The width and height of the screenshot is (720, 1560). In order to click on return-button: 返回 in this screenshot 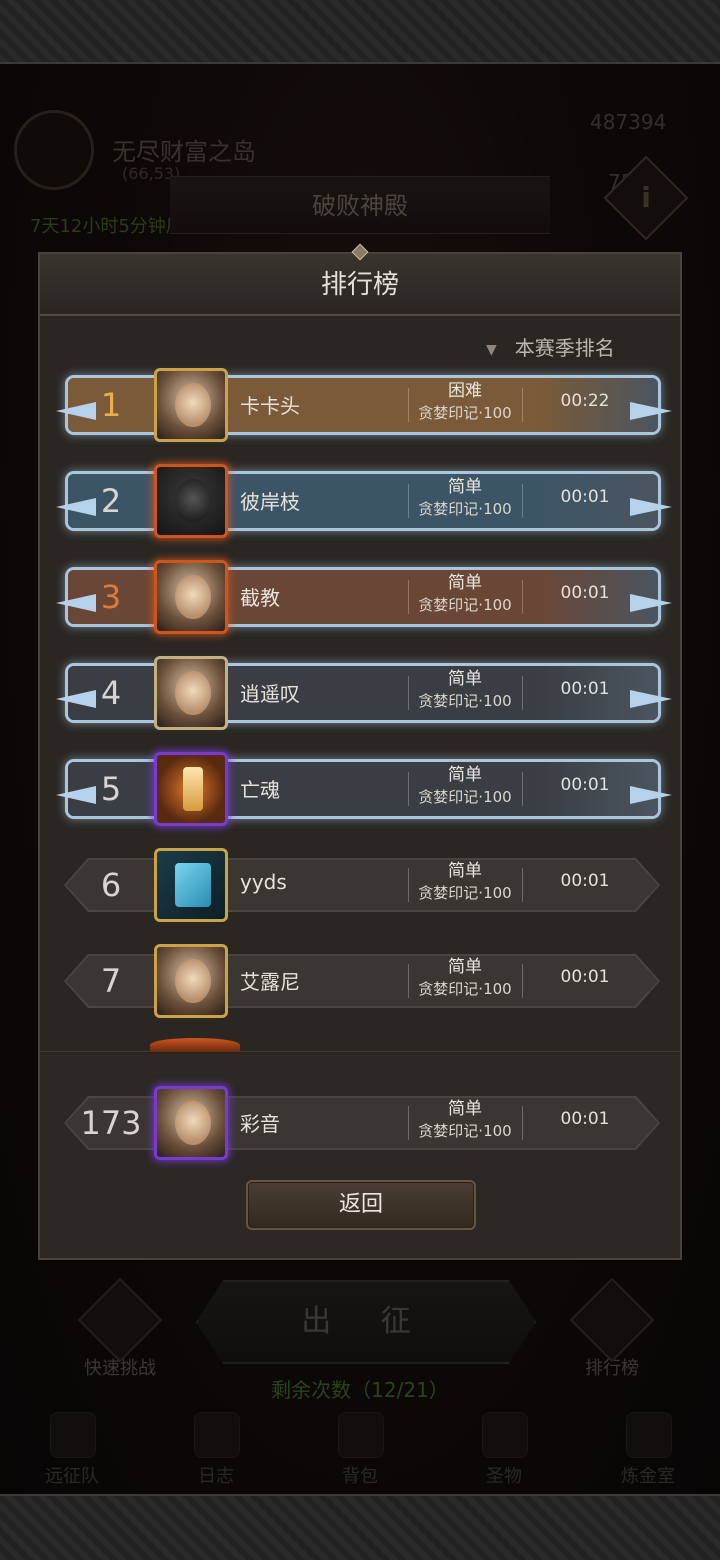, I will do `click(361, 1205)`.